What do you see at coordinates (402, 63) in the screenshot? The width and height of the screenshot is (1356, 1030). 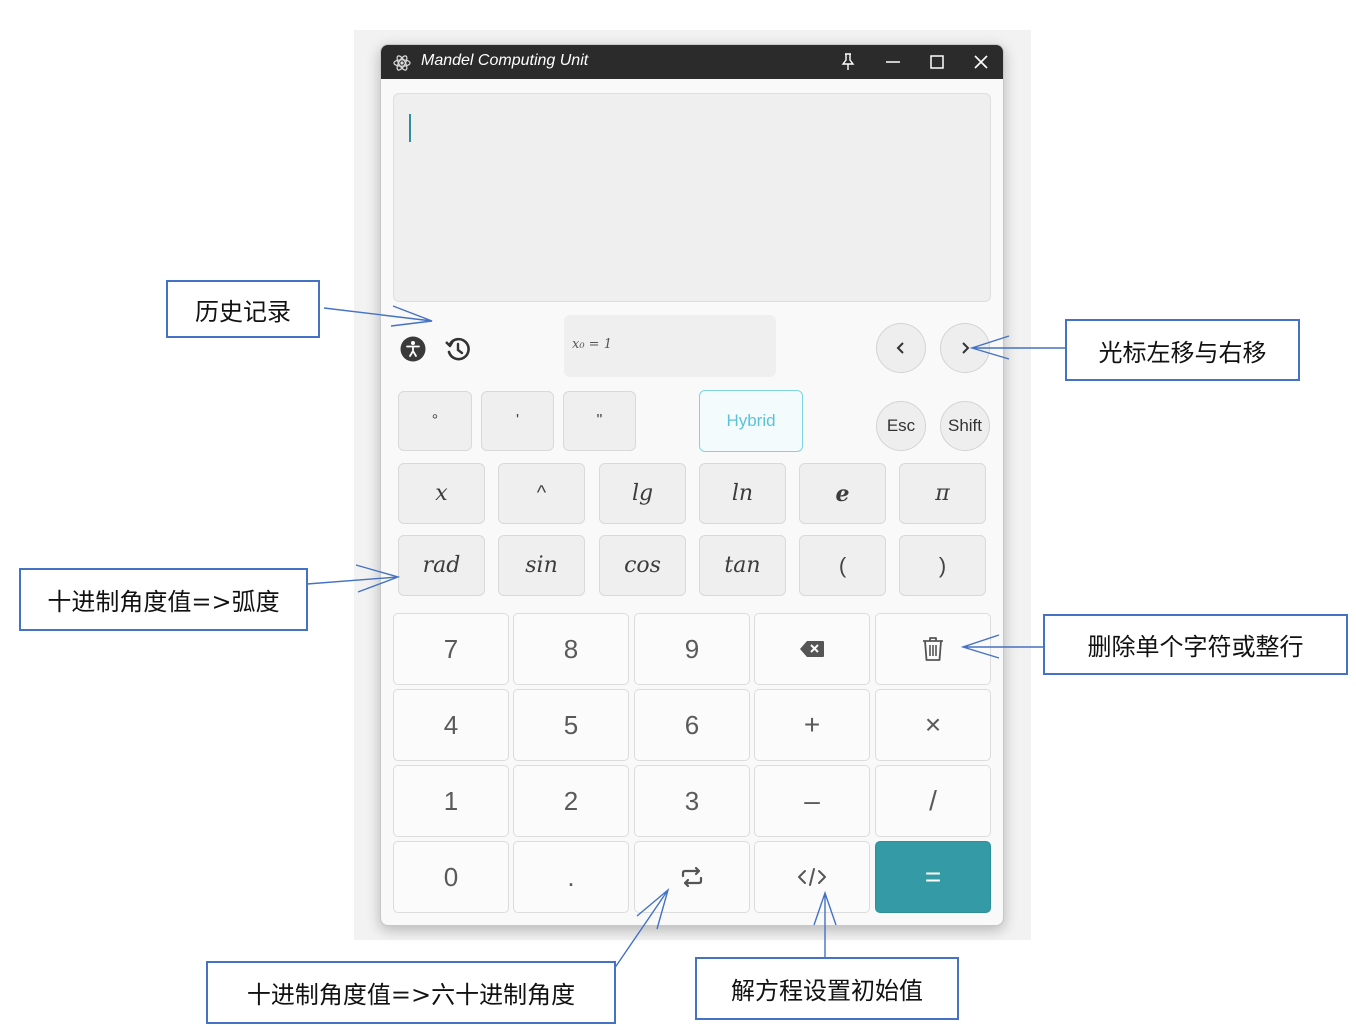 I see `atom-icon` at bounding box center [402, 63].